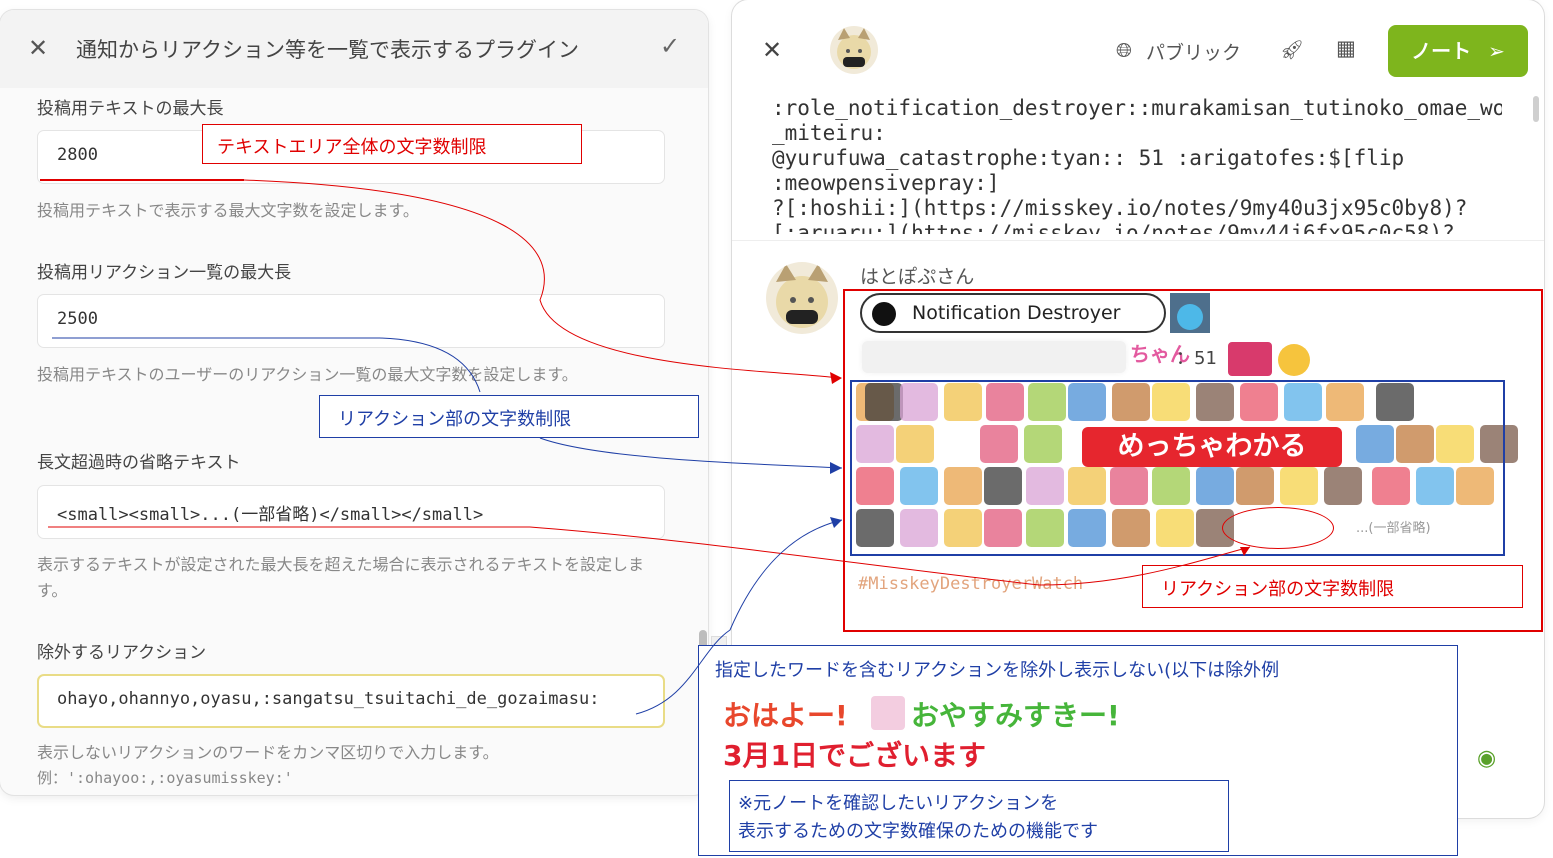 The width and height of the screenshot is (1553, 858). What do you see at coordinates (785, 715) in the screenshot?
I see `example-ohayo: おはよー!` at bounding box center [785, 715].